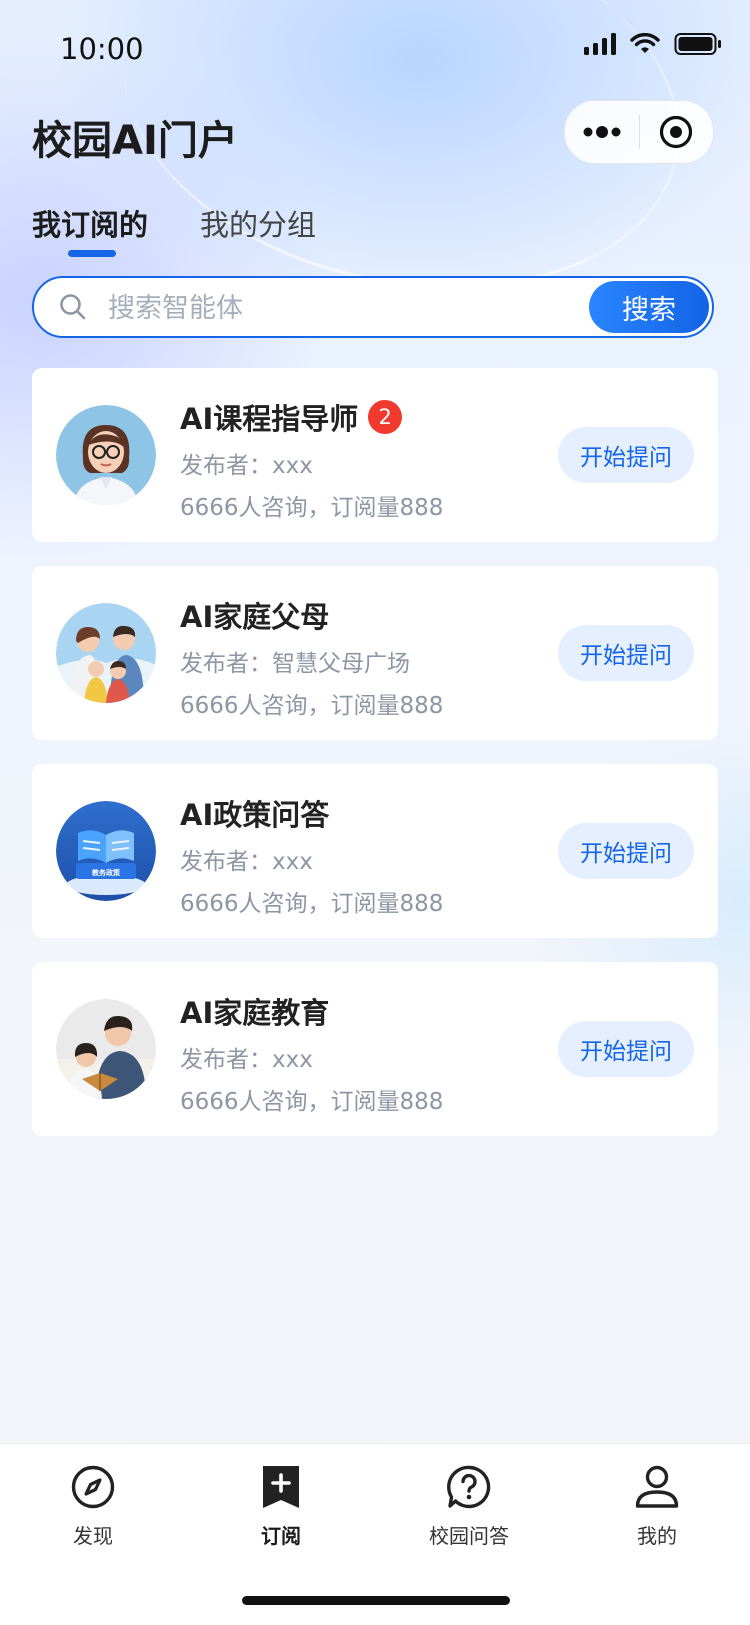 This screenshot has height=1625, width=750. Describe the element at coordinates (269, 419) in the screenshot. I see `agent-name-text: AI课程指导师` at that location.